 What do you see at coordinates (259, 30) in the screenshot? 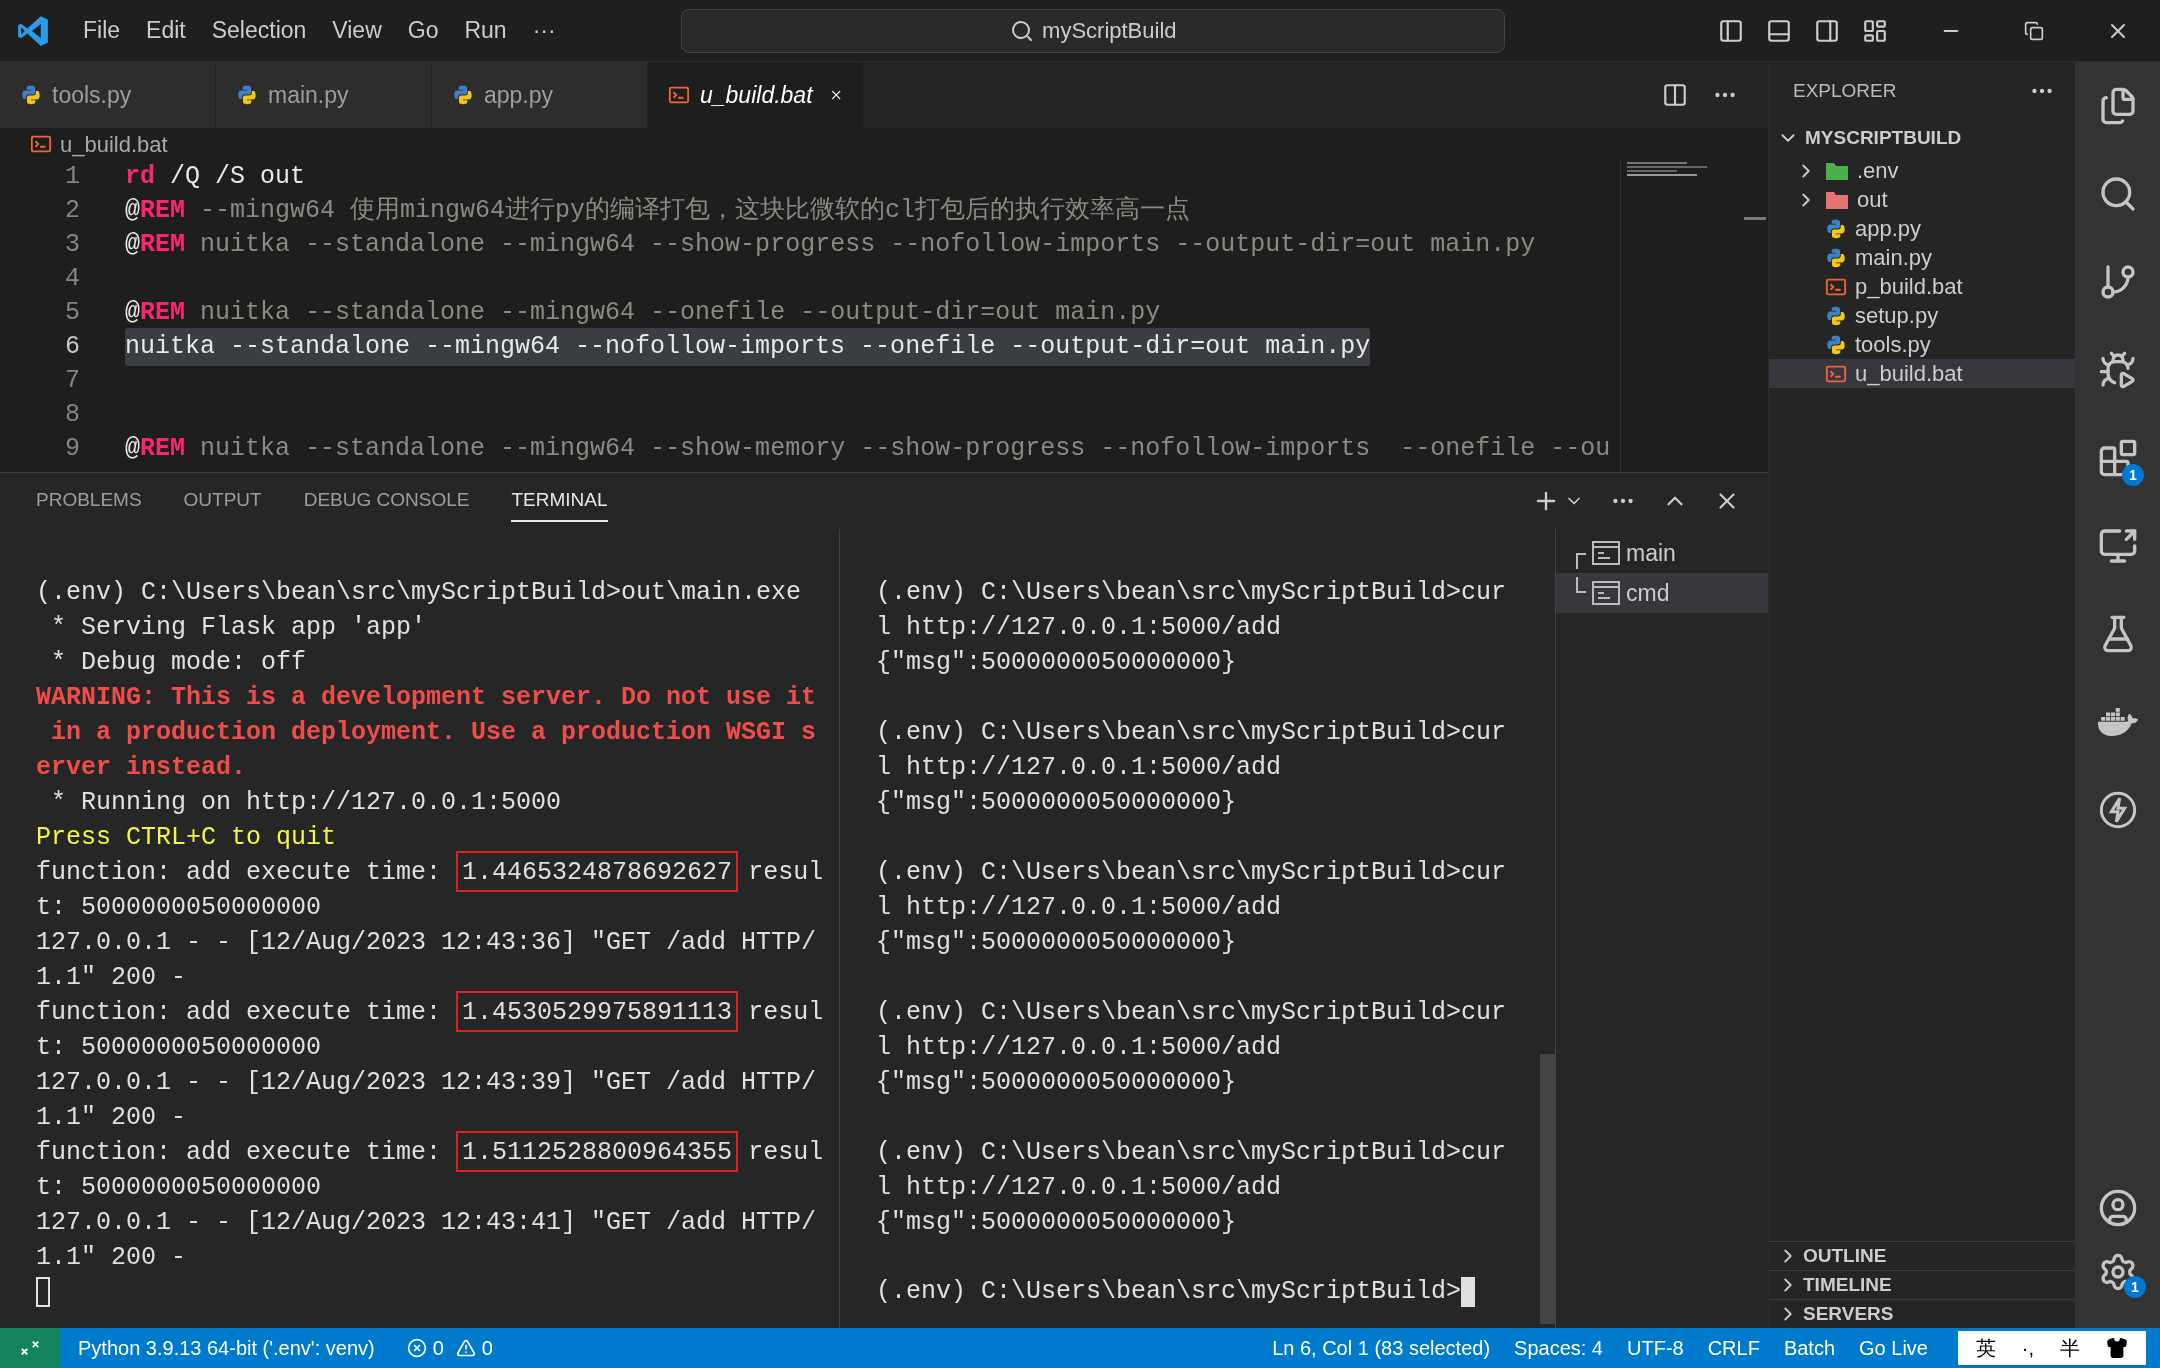
I see `menu-item: Selection` at bounding box center [259, 30].